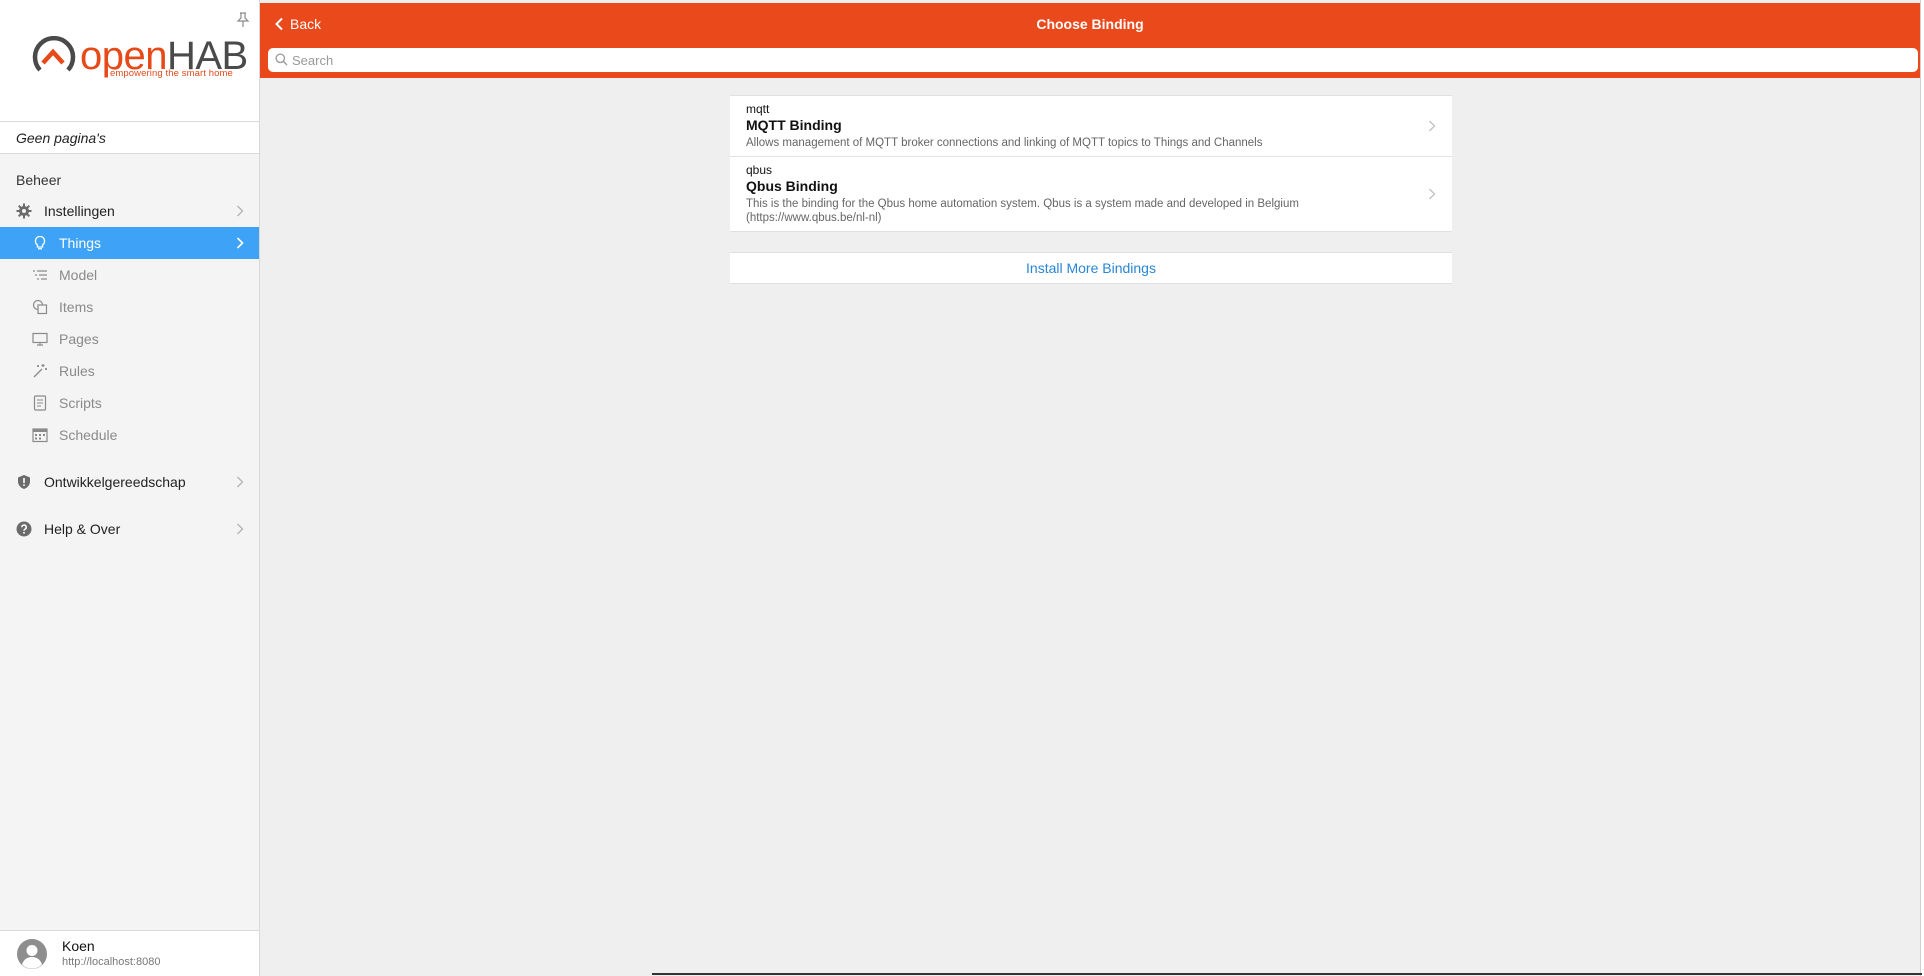 Image resolution: width=1924 pixels, height=976 pixels. I want to click on logo-tagline: empowering the smart home, so click(171, 73).